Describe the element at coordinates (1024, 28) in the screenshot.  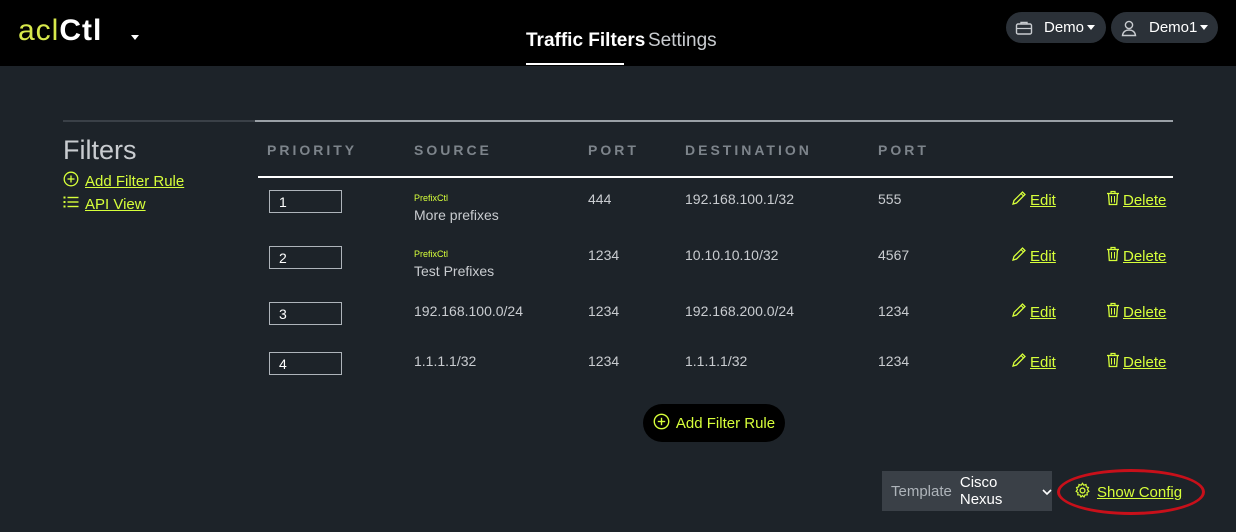
I see `briefcase-icon` at that location.